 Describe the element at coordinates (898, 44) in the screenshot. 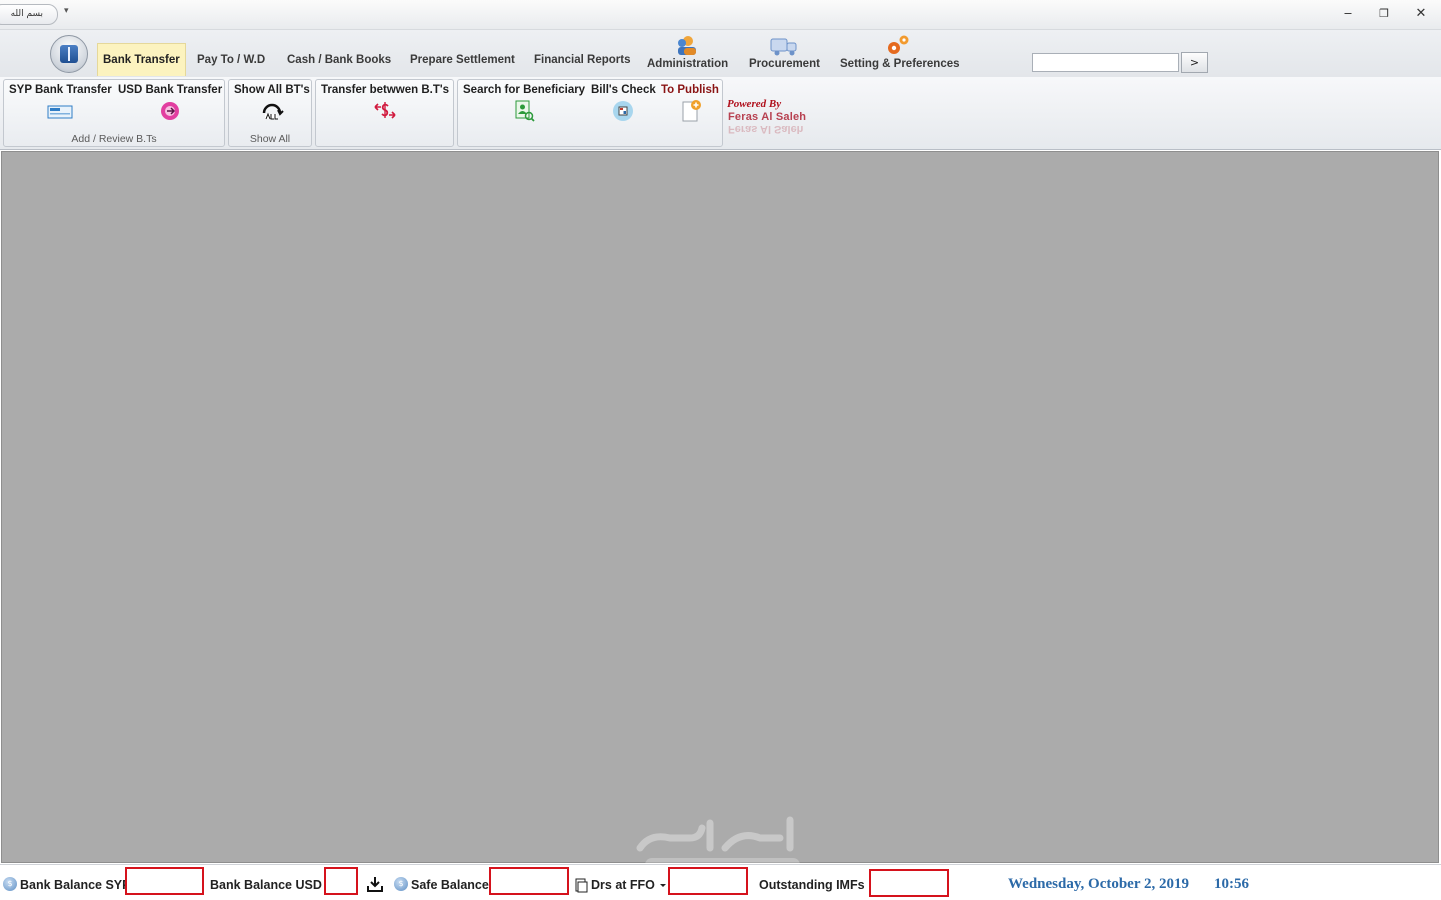

I see `gears-icon` at that location.